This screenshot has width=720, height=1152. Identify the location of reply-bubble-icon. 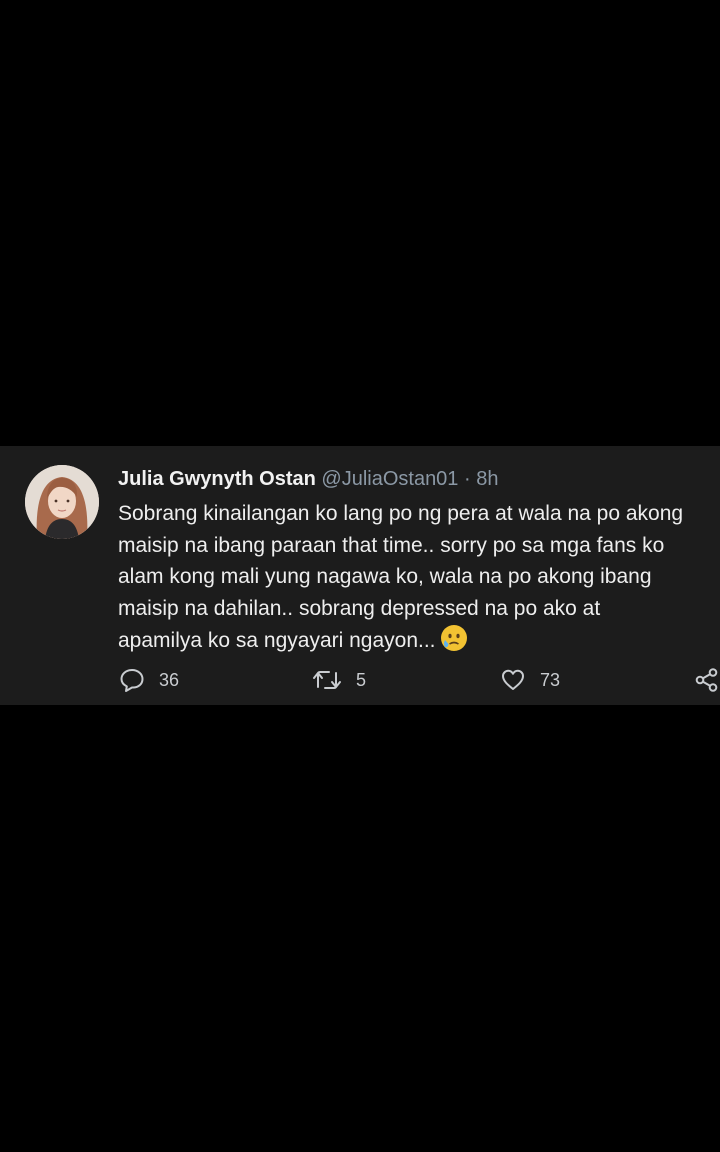
(132, 680).